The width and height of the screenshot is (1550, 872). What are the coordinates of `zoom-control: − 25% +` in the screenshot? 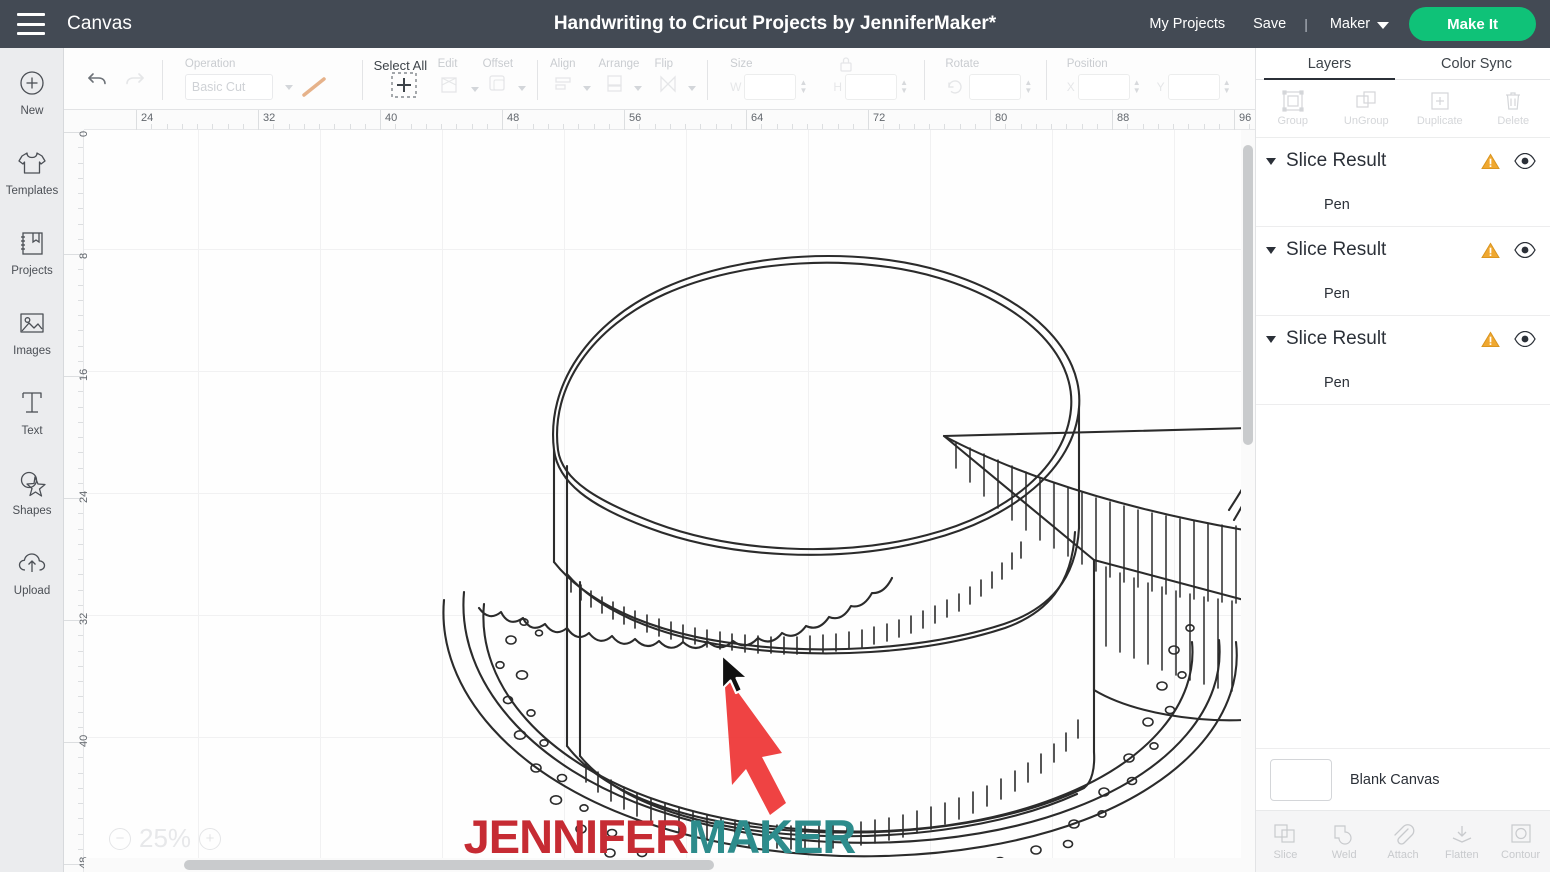 It's located at (165, 838).